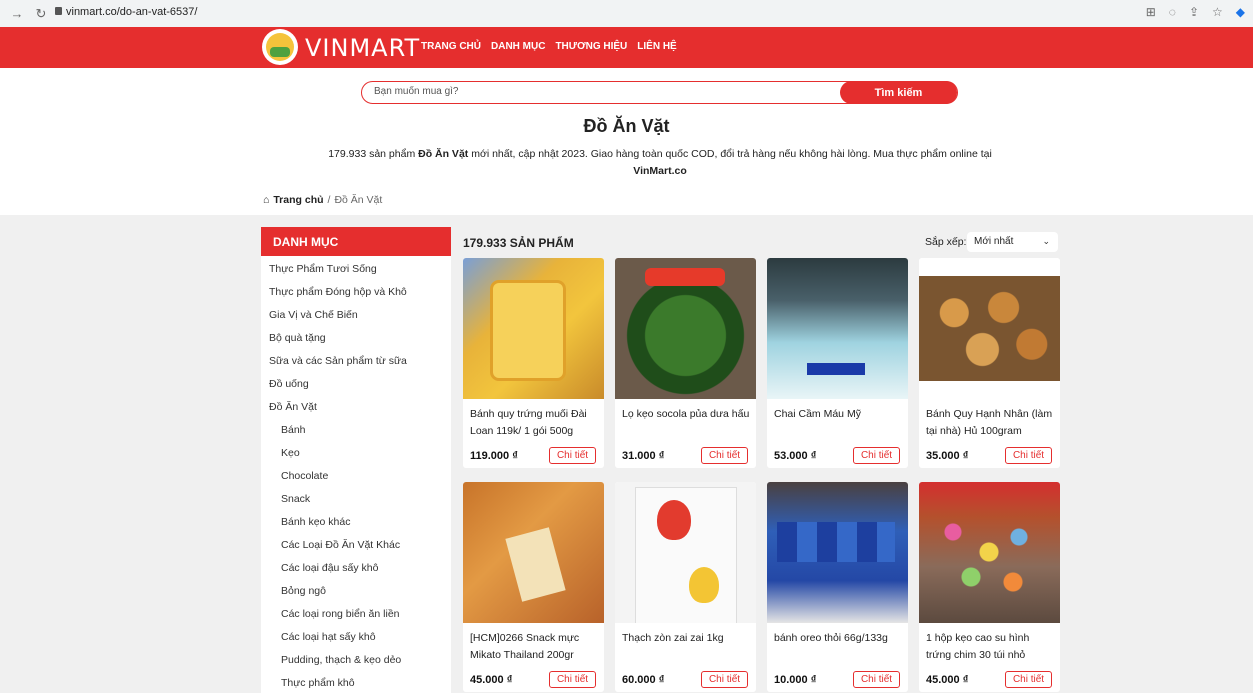 The image size is (1253, 695). What do you see at coordinates (360, 522) in the screenshot?
I see `subcategory-item: Bánh kẹo khác` at bounding box center [360, 522].